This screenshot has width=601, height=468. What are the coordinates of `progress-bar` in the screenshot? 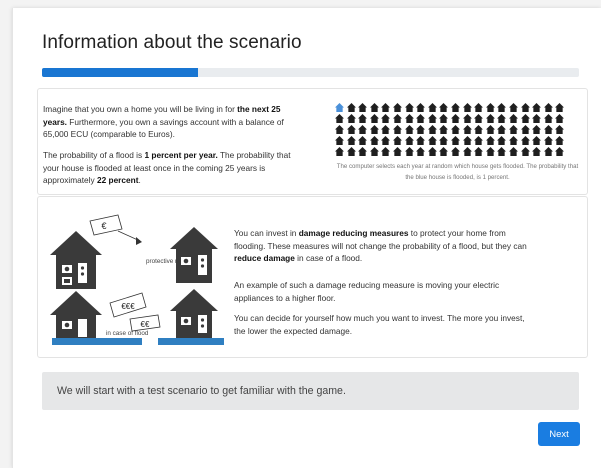 It's located at (310, 72).